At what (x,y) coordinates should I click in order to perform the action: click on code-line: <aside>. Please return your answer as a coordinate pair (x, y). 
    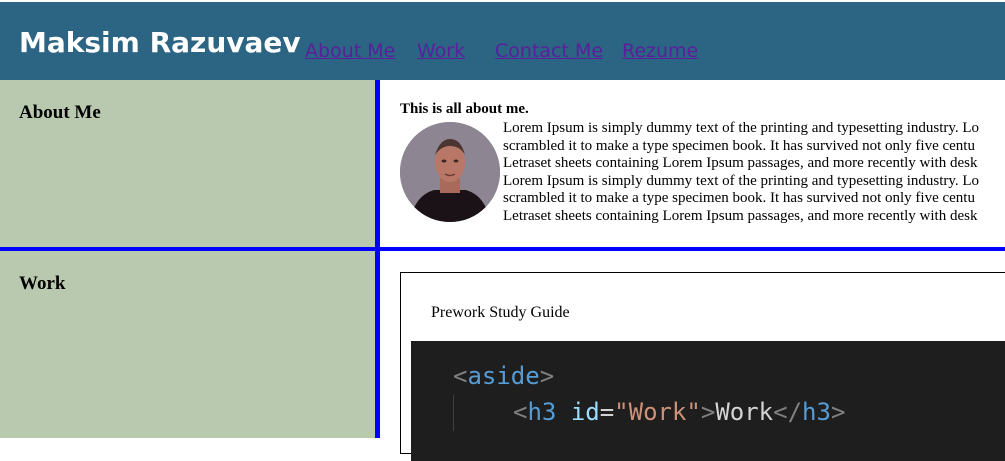
    Looking at the image, I should click on (503, 376).